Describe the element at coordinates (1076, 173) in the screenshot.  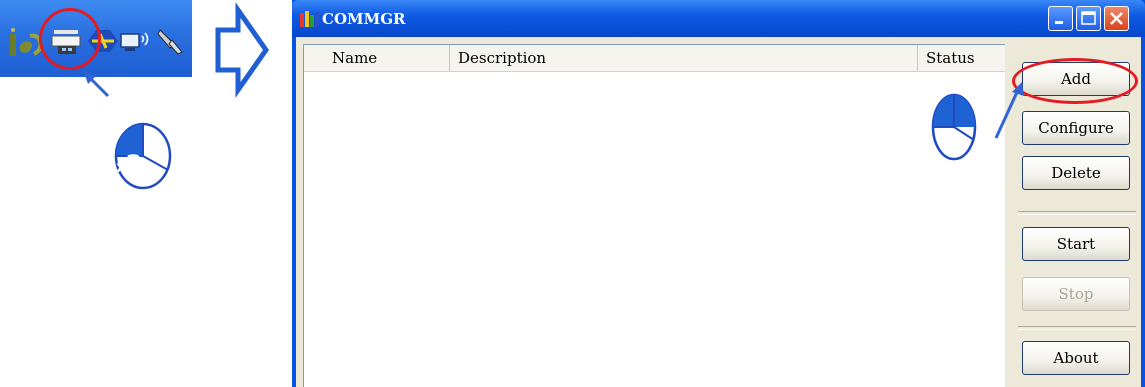
I see `delete-button: Delete` at that location.